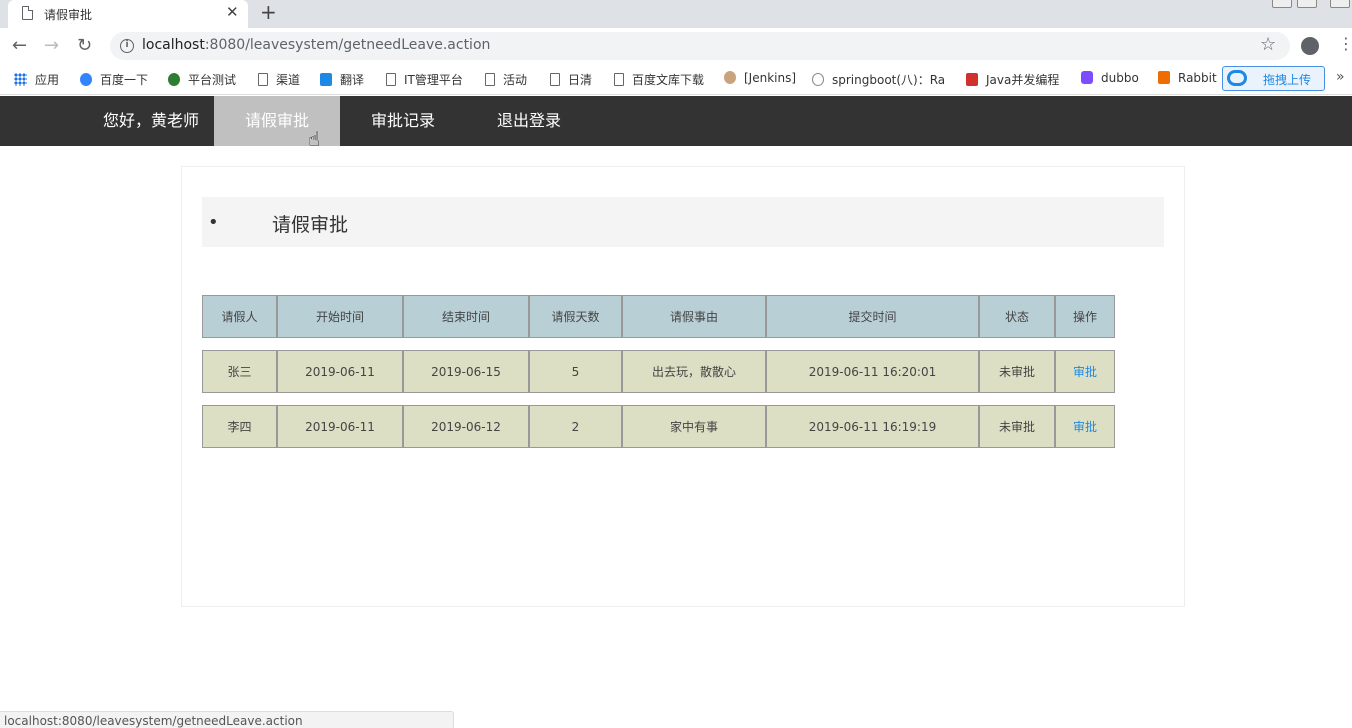 Image resolution: width=1352 pixels, height=728 pixels. What do you see at coordinates (730, 77) in the screenshot?
I see `jenkins-icon` at bounding box center [730, 77].